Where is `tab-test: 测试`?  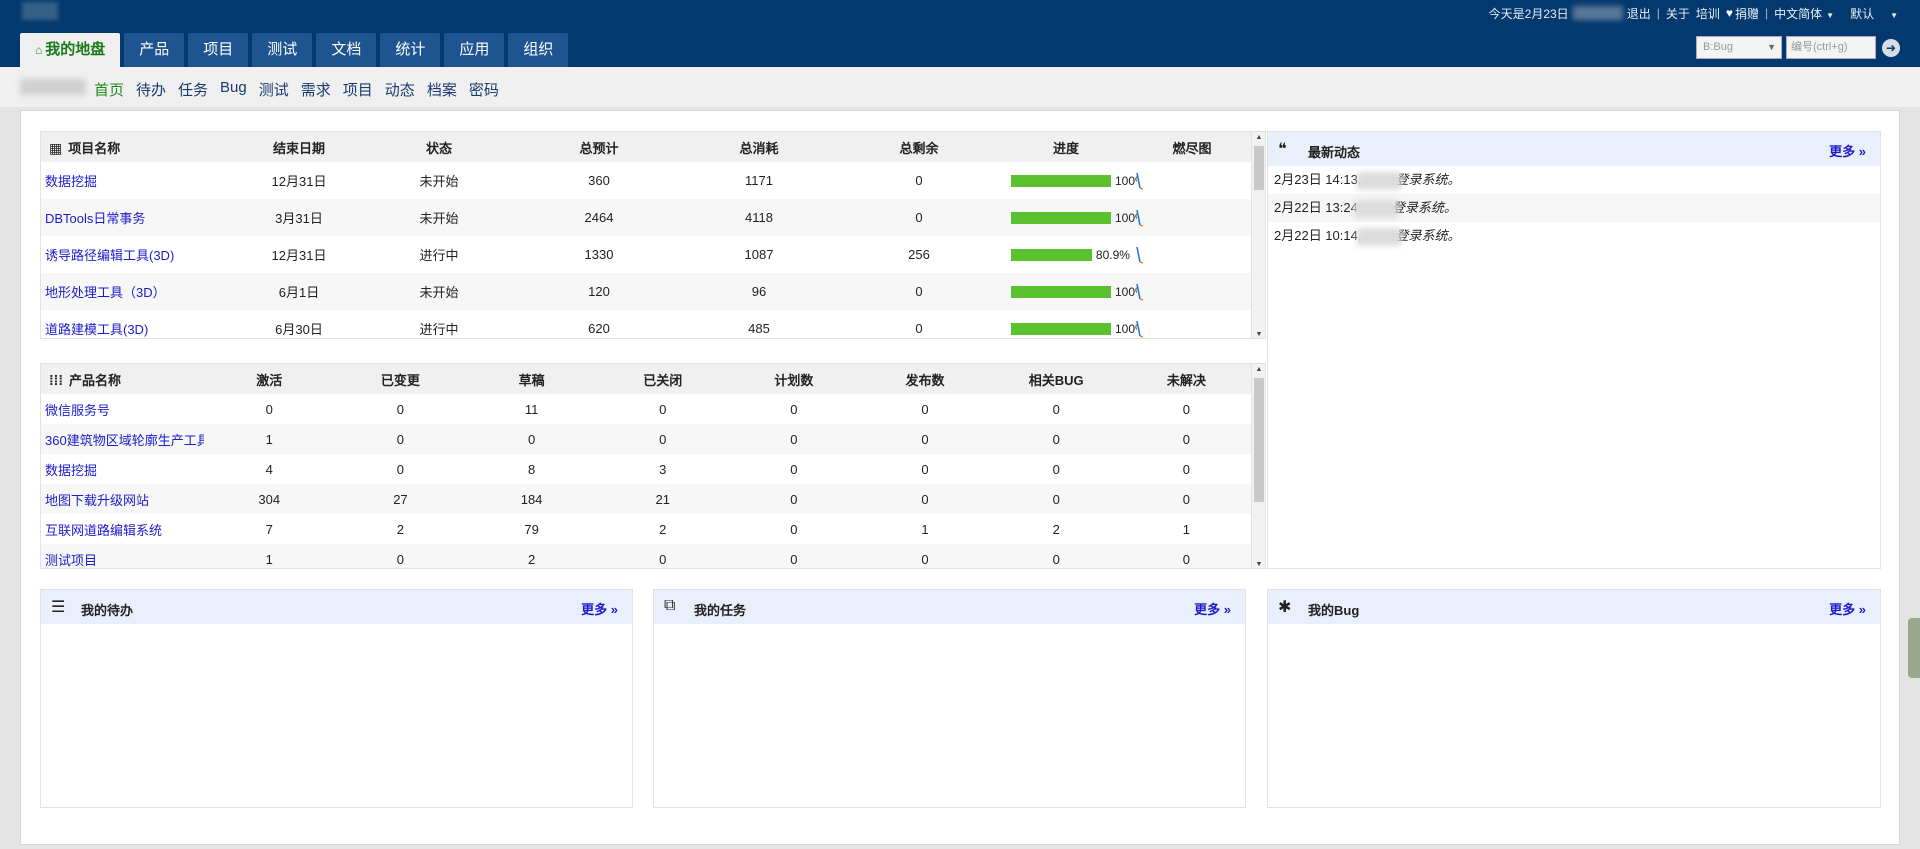 tab-test: 测试 is located at coordinates (282, 50).